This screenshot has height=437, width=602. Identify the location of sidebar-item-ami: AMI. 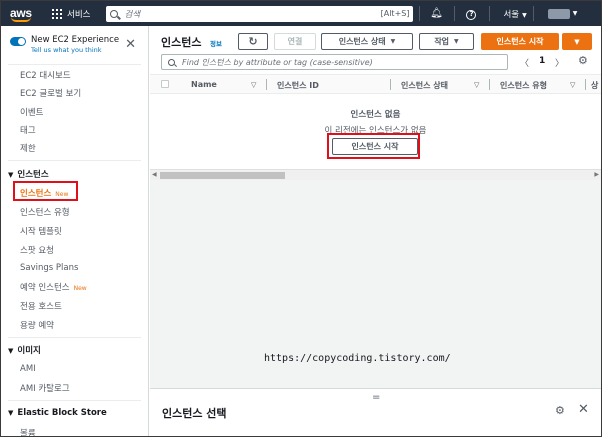
(28, 369).